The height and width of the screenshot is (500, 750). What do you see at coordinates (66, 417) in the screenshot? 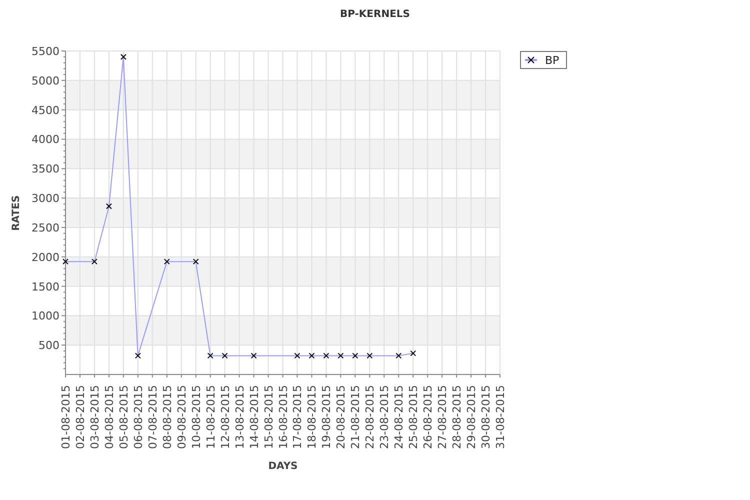
I see `x-tick-label: 01-08-2015` at bounding box center [66, 417].